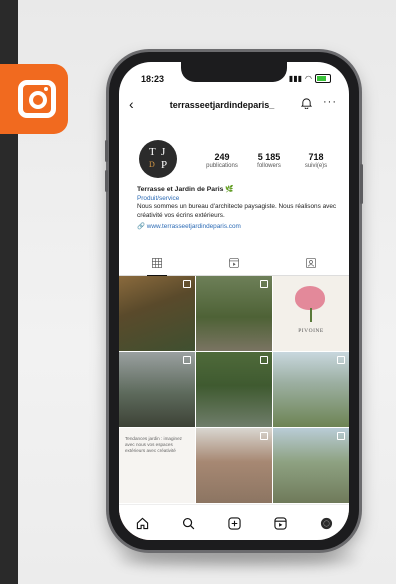  I want to click on stat-label: followers, so click(269, 166).